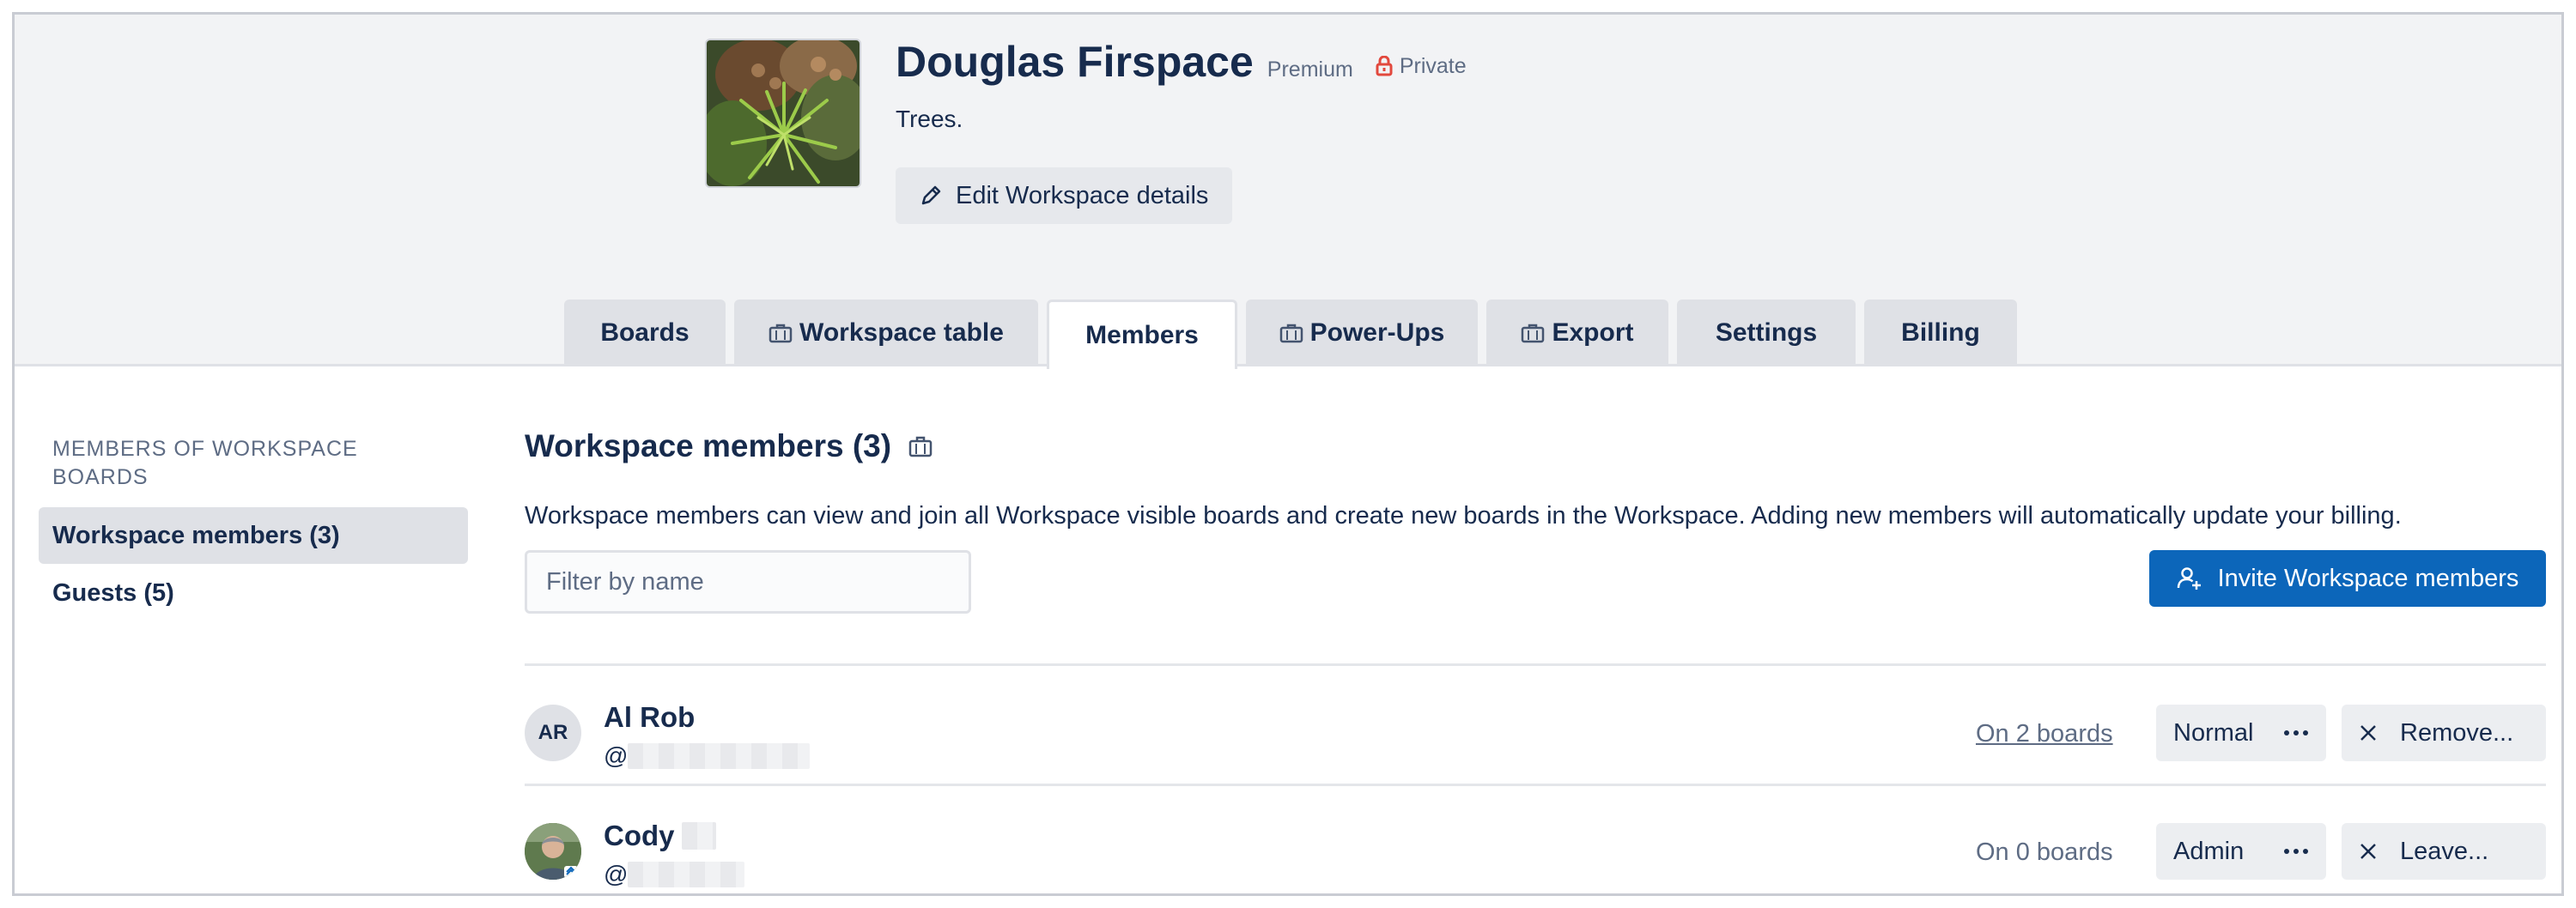  I want to click on sidebar-heading: MEMBERS OF WORKSPACE BOARDS, so click(205, 463).